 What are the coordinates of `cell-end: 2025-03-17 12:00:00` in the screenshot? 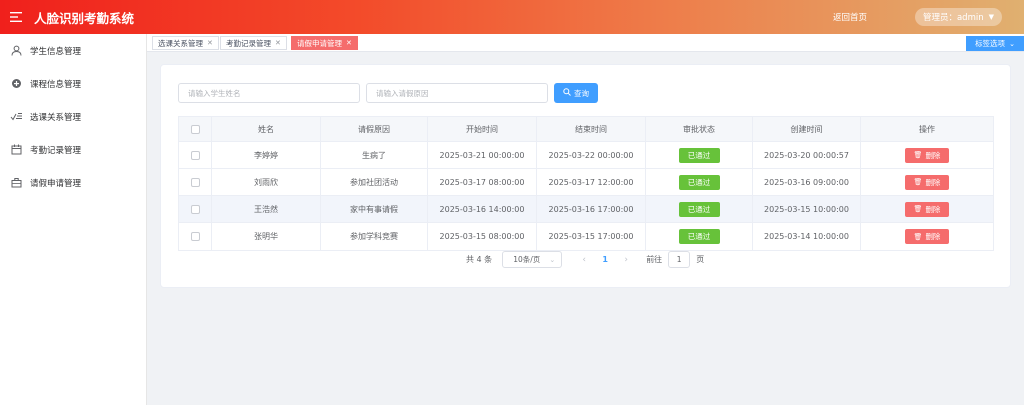 It's located at (591, 182).